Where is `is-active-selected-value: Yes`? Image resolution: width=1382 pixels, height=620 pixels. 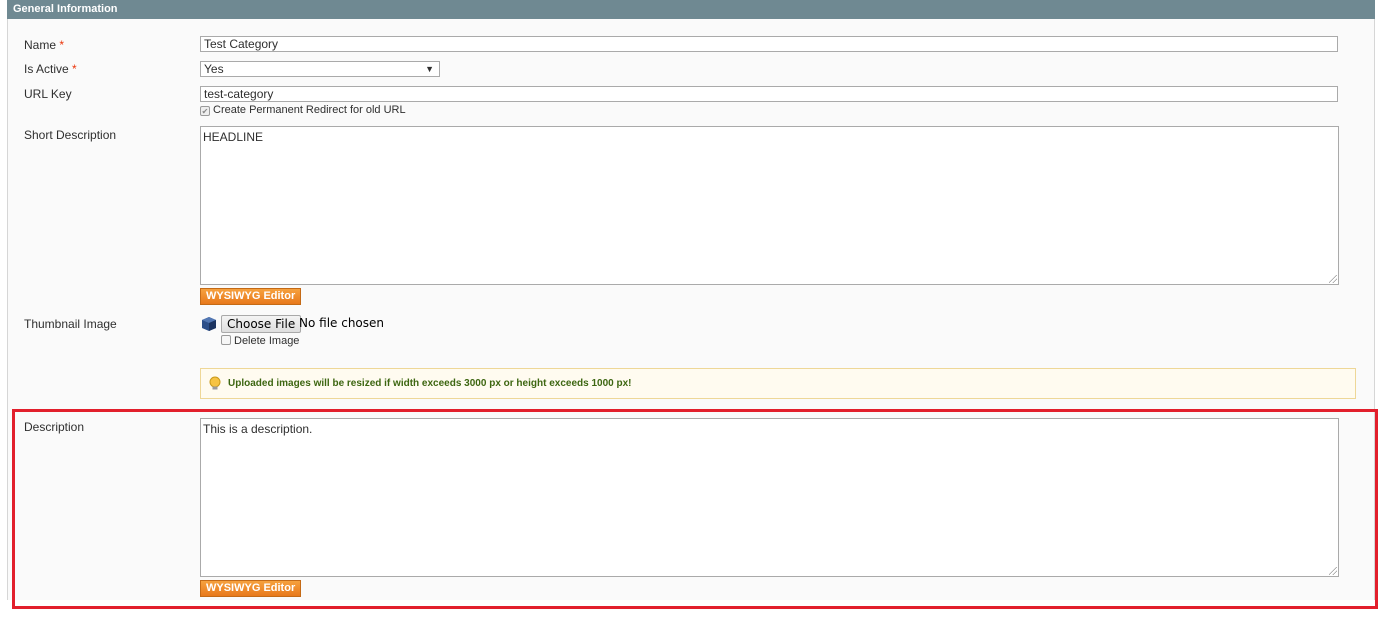 is-active-selected-value: Yes is located at coordinates (214, 69).